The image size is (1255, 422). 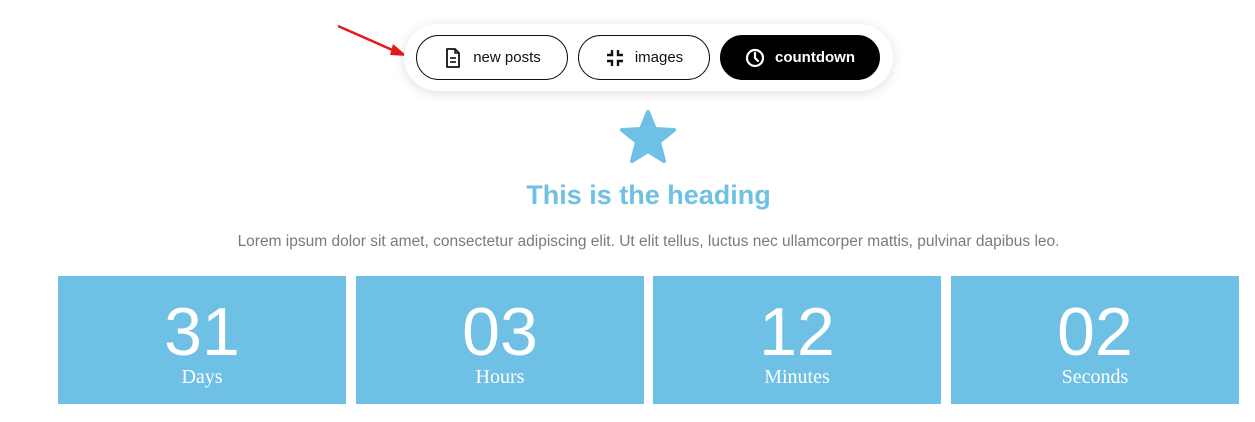 I want to click on countdown-days: 31 Days, so click(x=202, y=340).